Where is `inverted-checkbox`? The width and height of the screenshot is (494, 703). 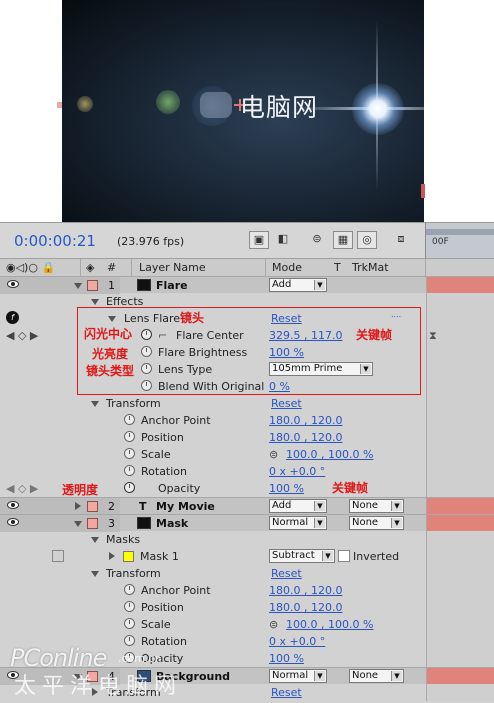
inverted-checkbox is located at coordinates (344, 556).